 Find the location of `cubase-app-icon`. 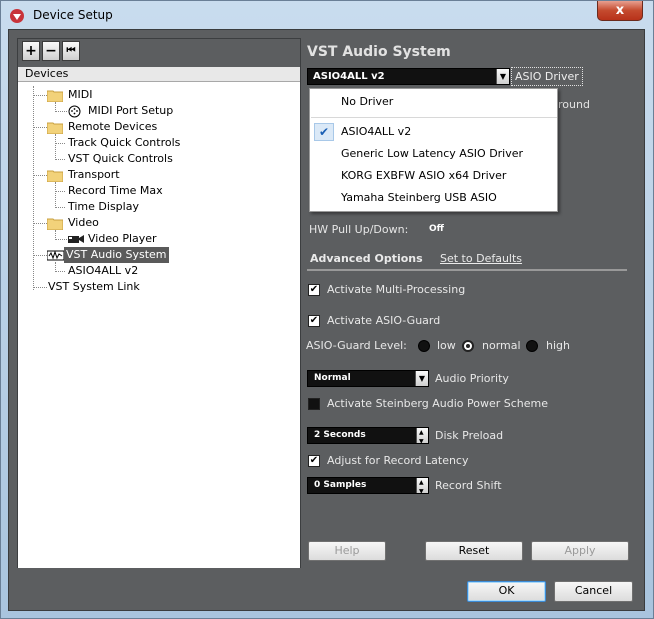

cubase-app-icon is located at coordinates (17, 16).